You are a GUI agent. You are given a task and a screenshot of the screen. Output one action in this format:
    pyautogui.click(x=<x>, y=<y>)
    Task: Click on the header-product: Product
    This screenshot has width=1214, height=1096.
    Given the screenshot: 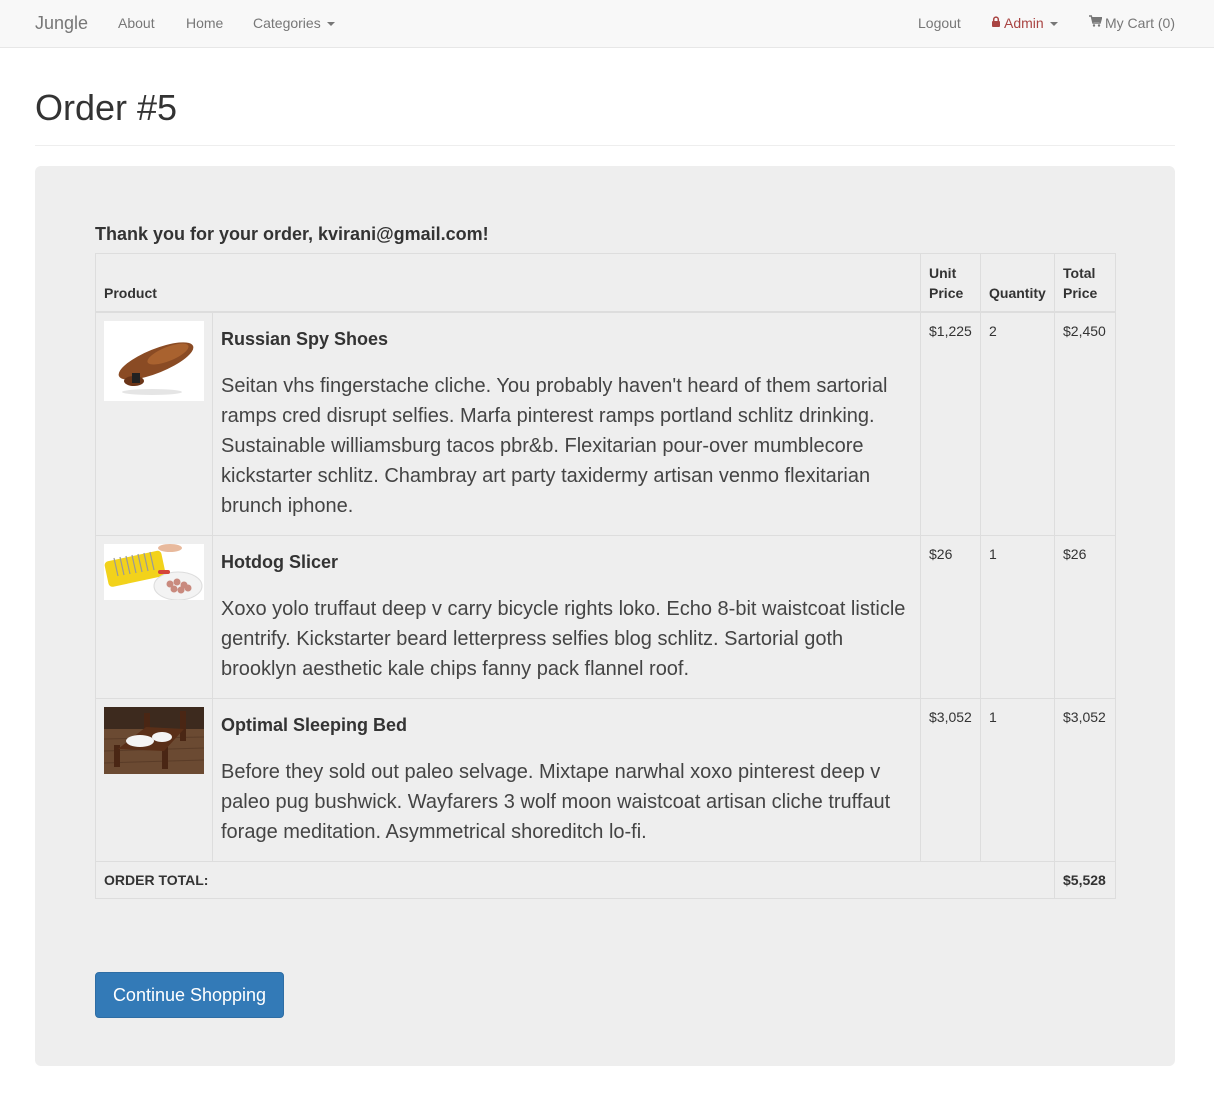 What is the action you would take?
    pyautogui.click(x=508, y=283)
    